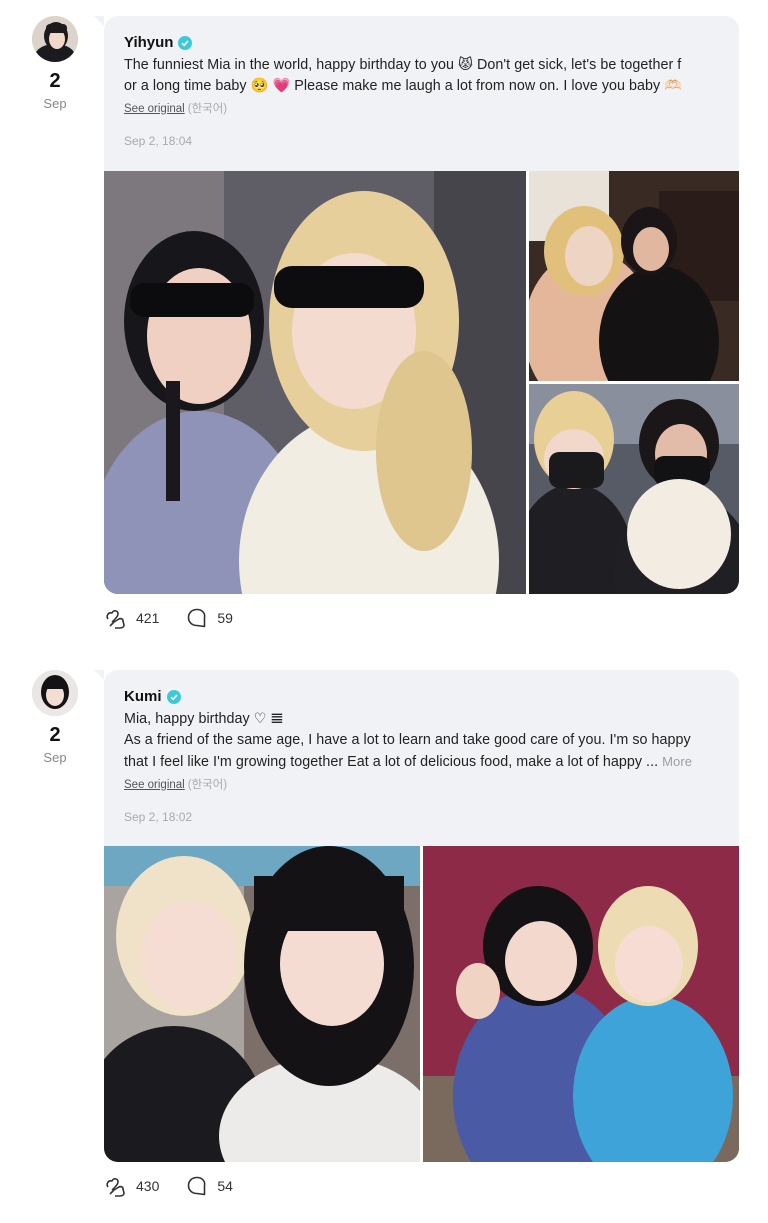 This screenshot has width=768, height=1223. I want to click on more-button: More, so click(677, 761).